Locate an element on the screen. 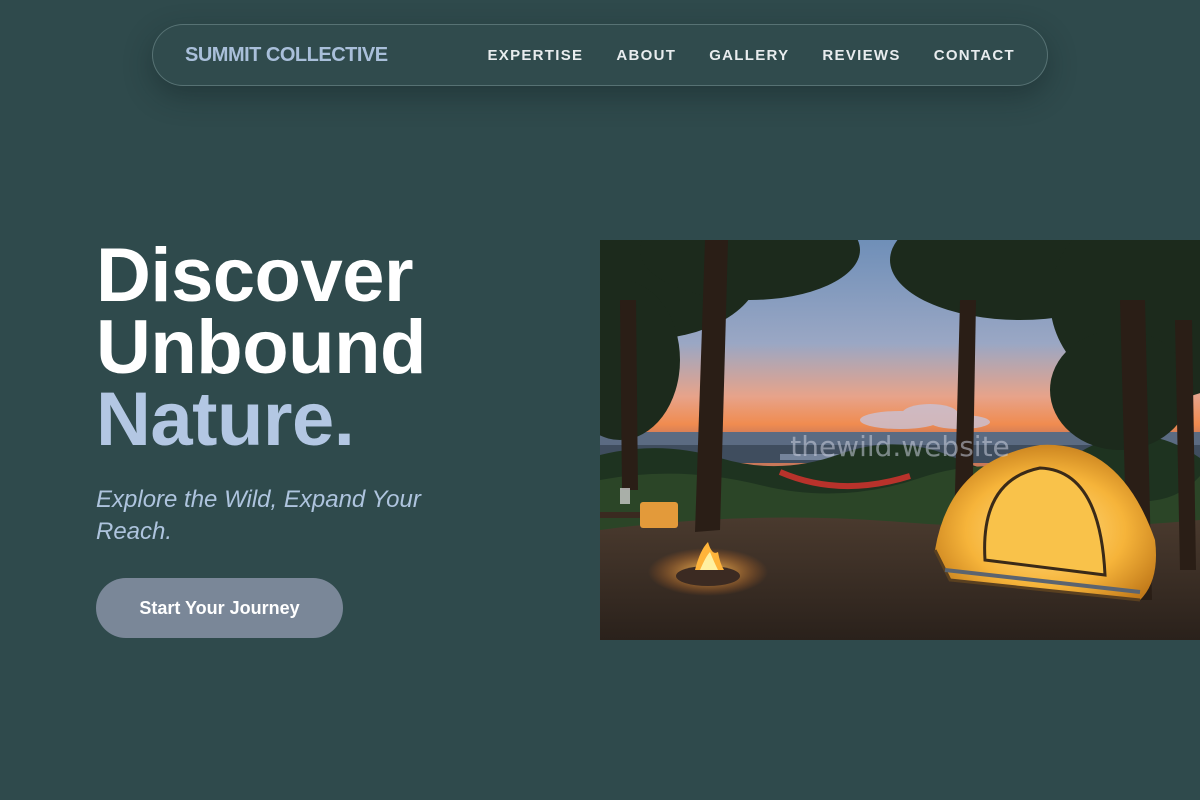  nav-link-gallery: GALLERY is located at coordinates (749, 55).